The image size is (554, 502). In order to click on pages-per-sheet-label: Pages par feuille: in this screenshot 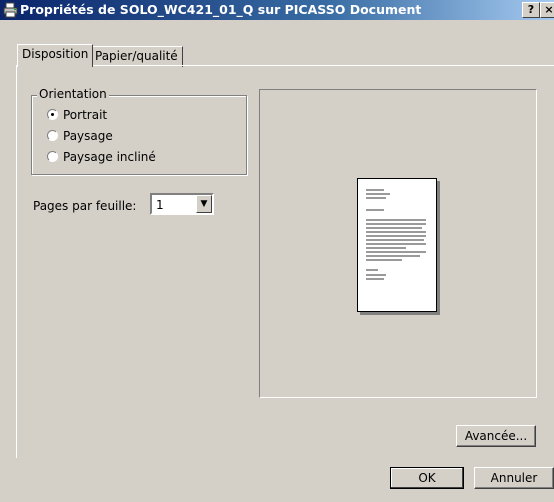, I will do `click(85, 206)`.